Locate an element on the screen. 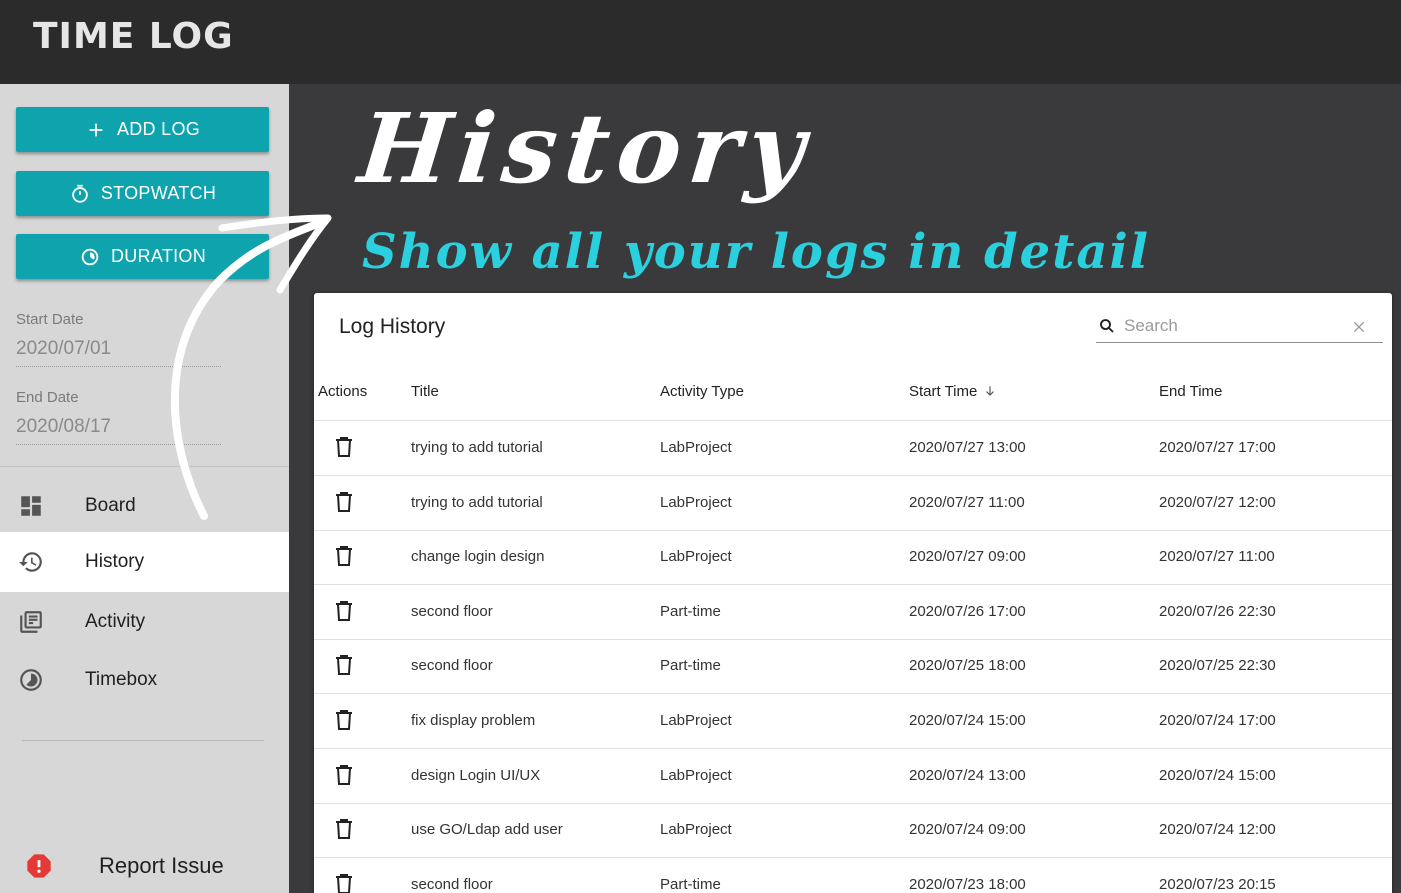  search-icon is located at coordinates (1107, 326).